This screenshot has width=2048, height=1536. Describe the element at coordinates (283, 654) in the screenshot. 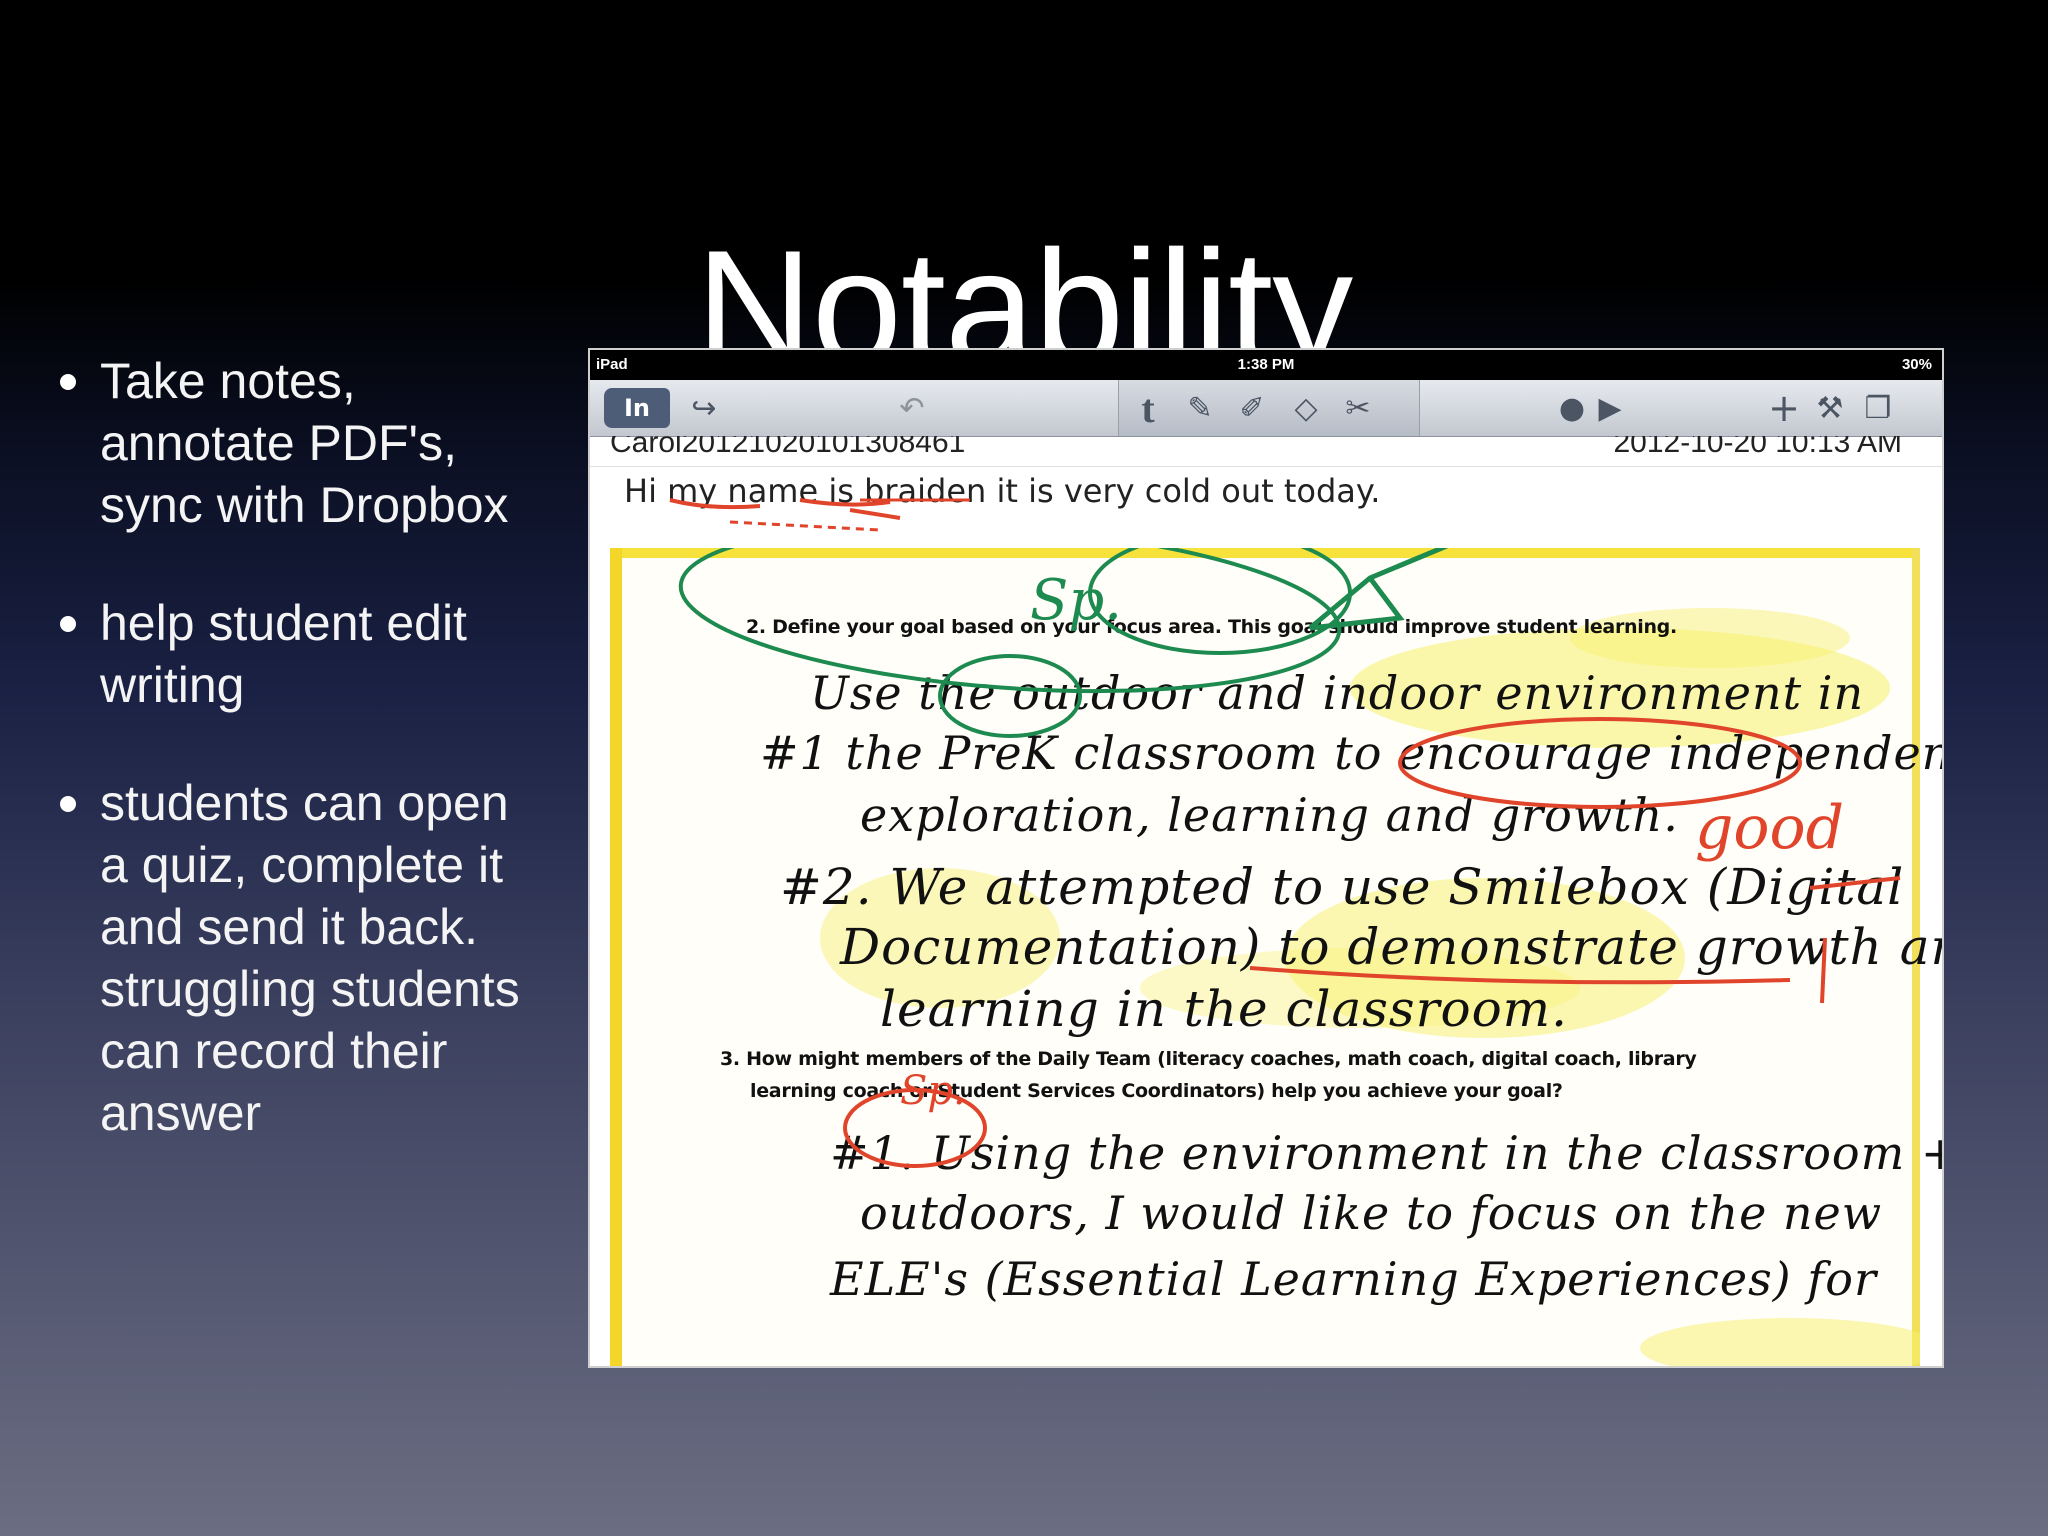

I see `bullet-text: help student edit writing` at that location.